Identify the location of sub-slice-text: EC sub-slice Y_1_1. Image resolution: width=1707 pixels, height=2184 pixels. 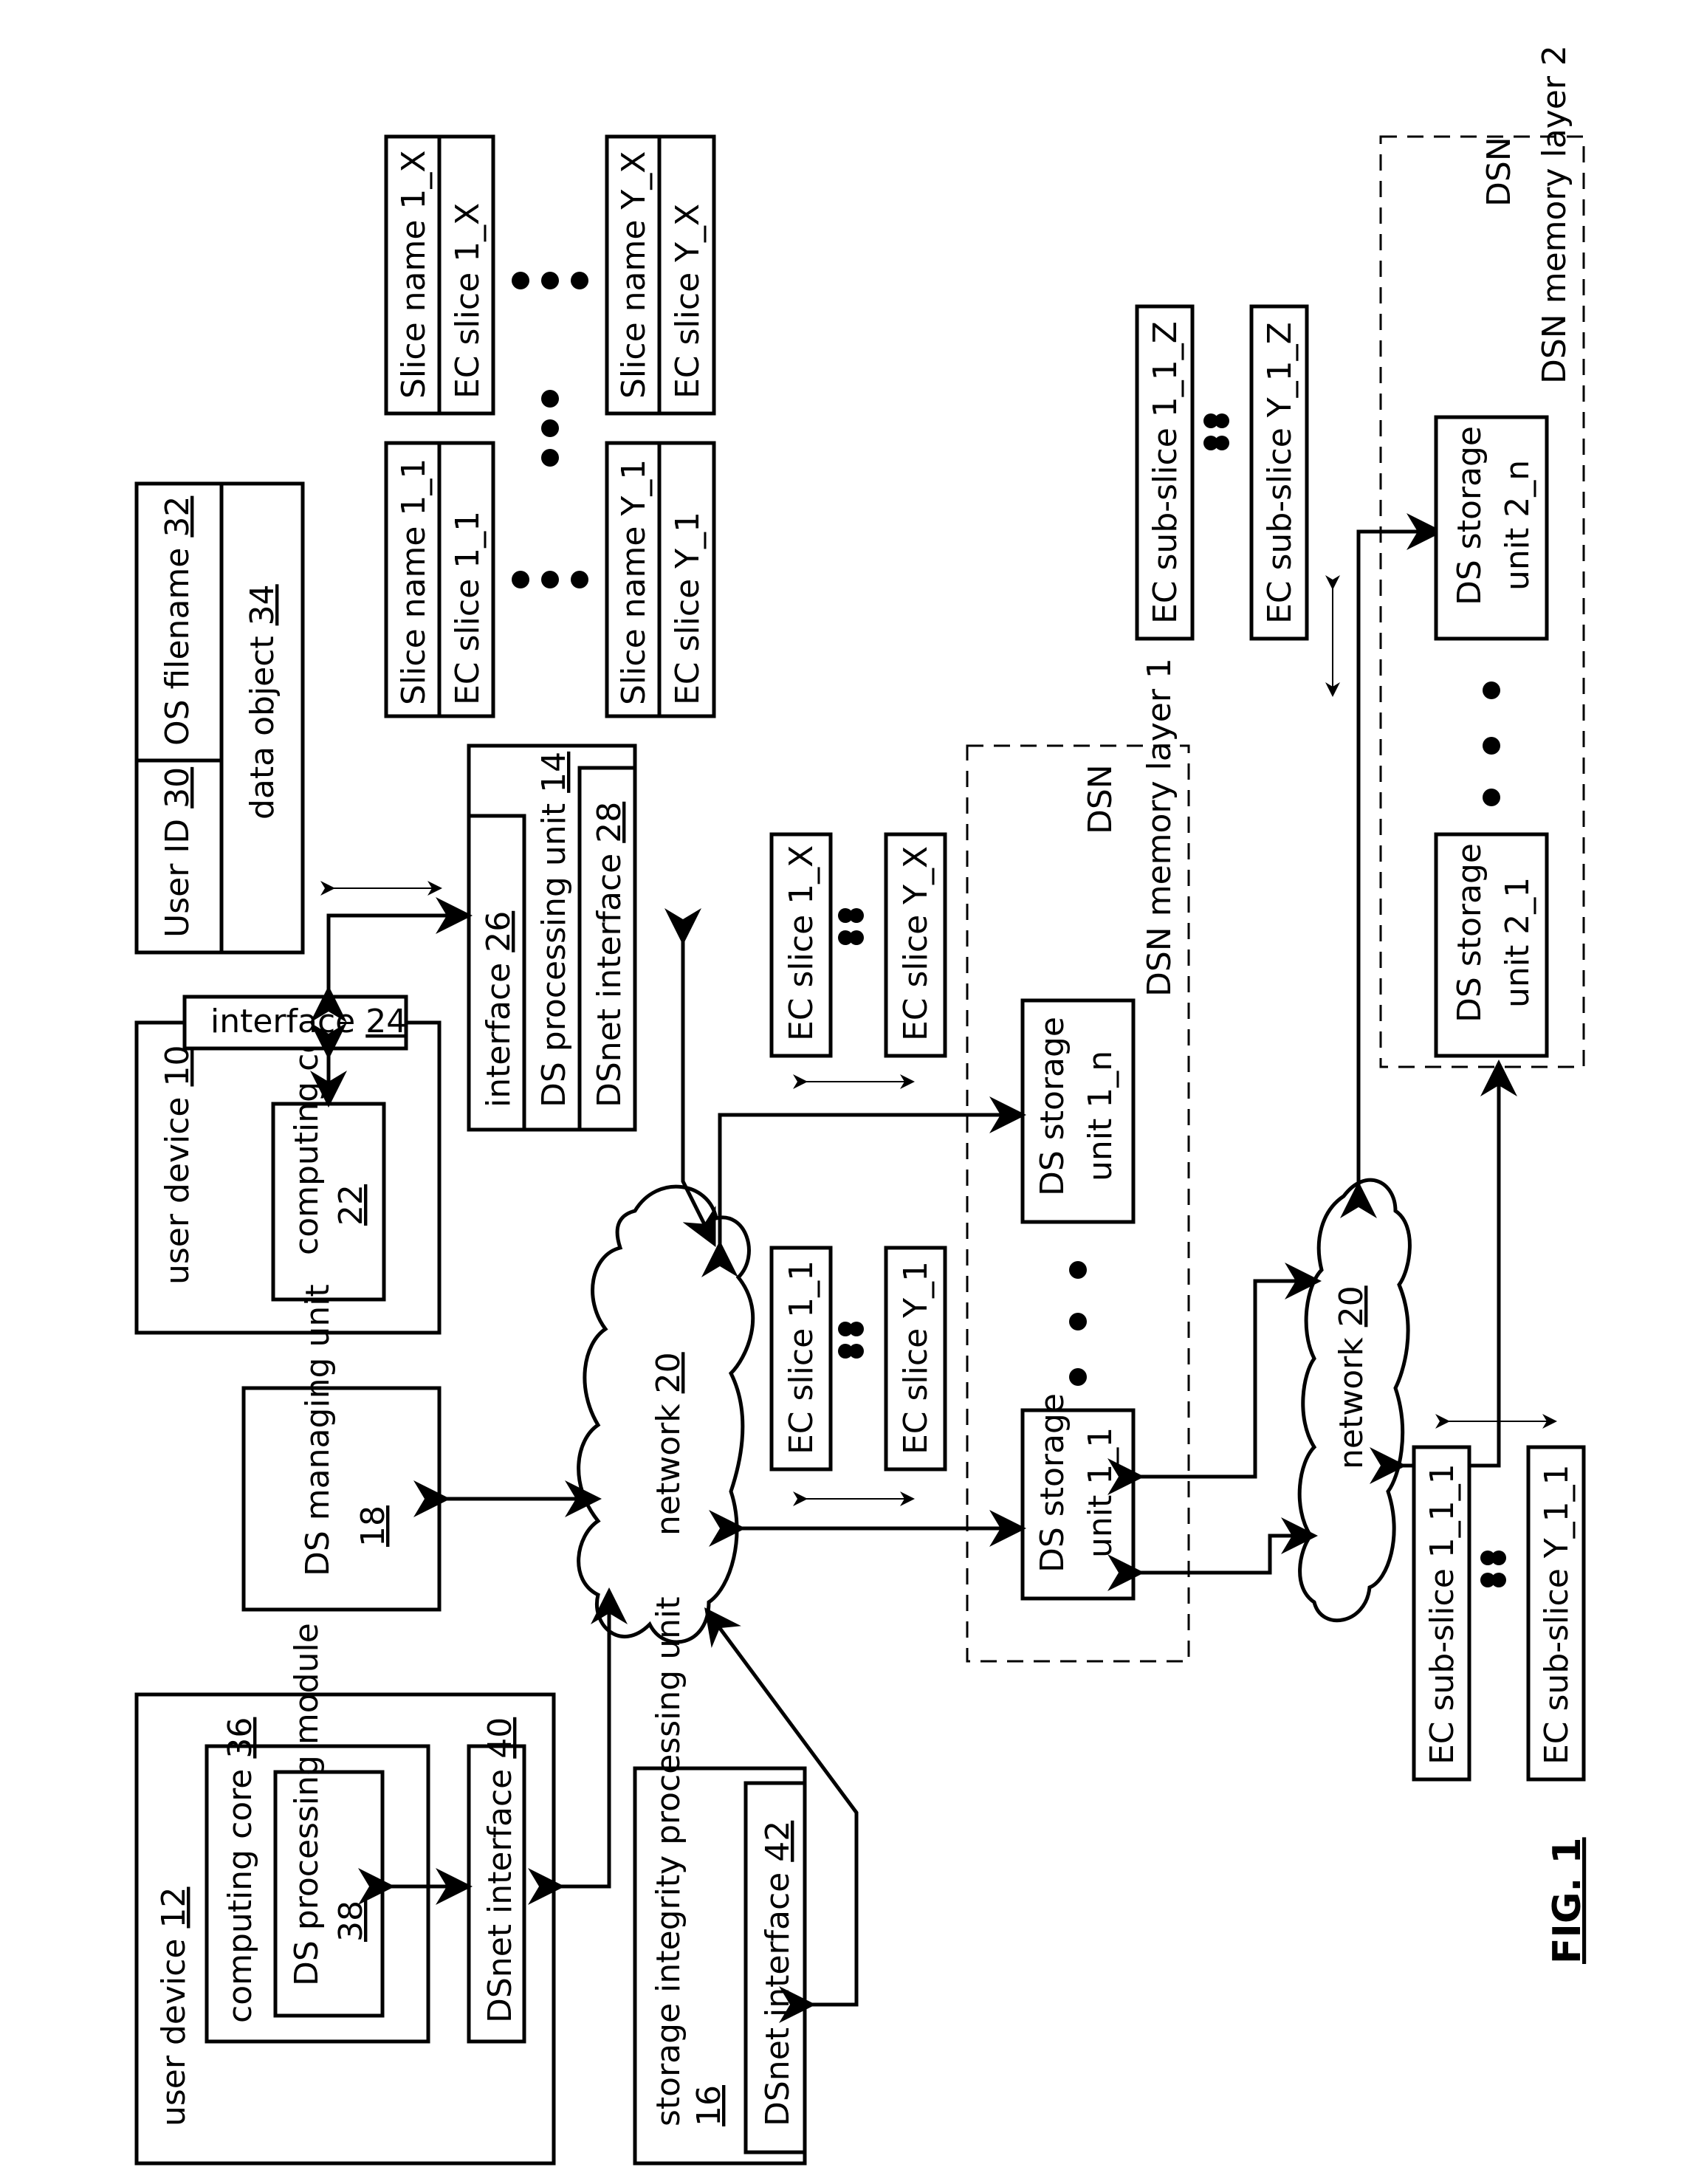
(1557, 1615).